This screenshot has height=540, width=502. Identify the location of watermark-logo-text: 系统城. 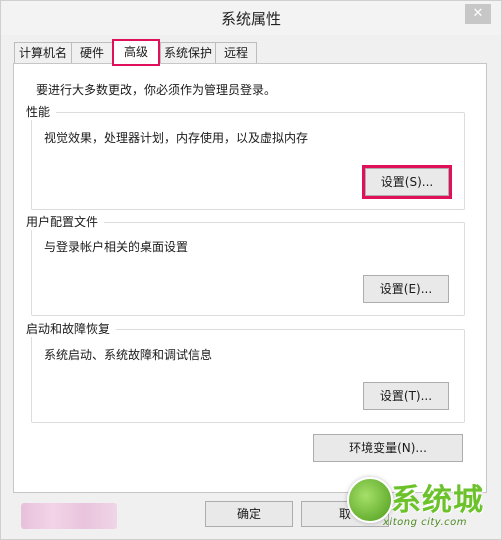
(437, 500).